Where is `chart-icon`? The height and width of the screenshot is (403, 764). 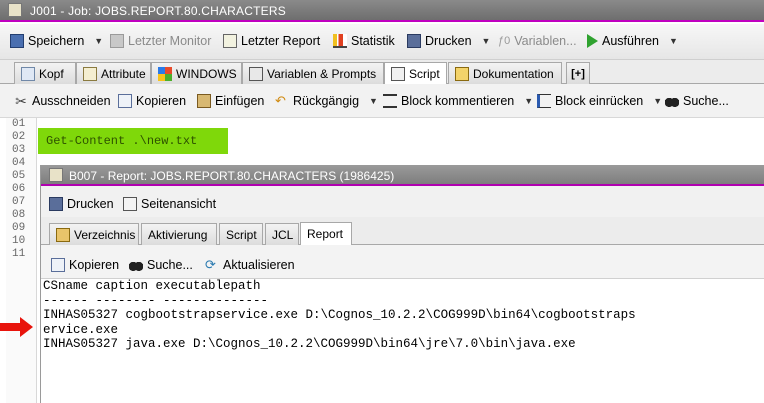 chart-icon is located at coordinates (340, 41).